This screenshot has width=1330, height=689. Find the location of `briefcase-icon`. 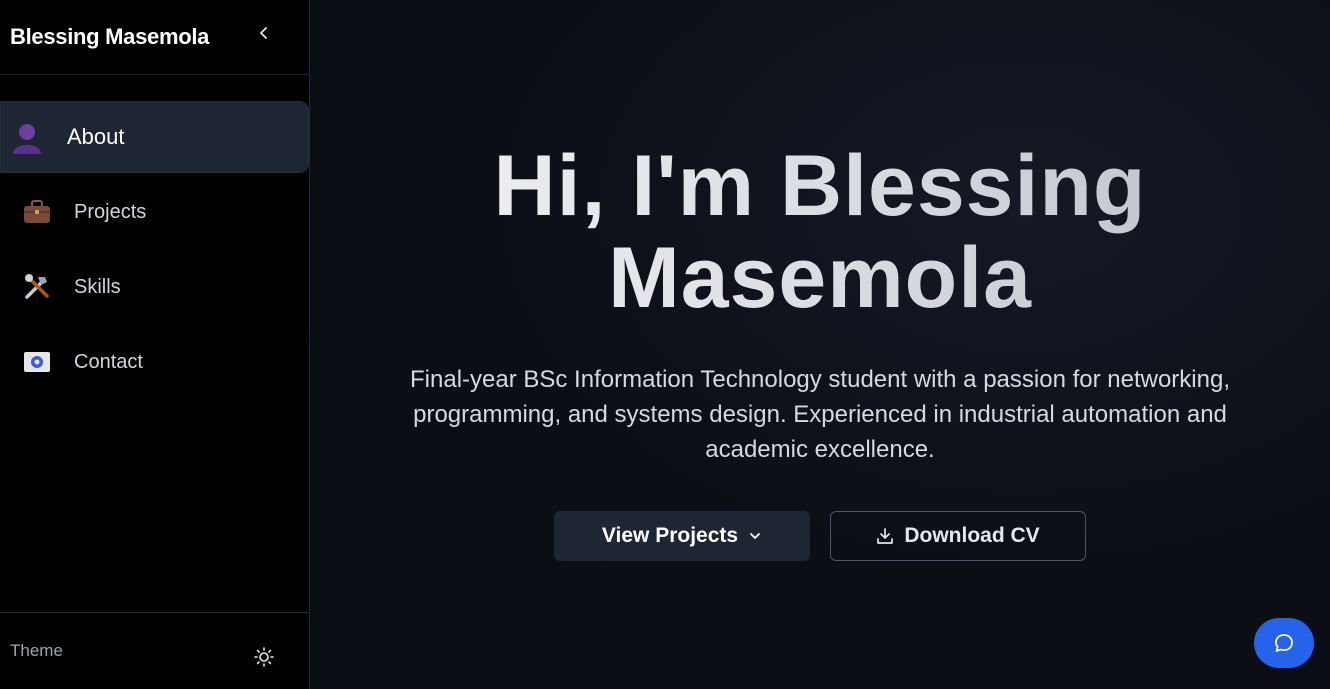

briefcase-icon is located at coordinates (37, 212).